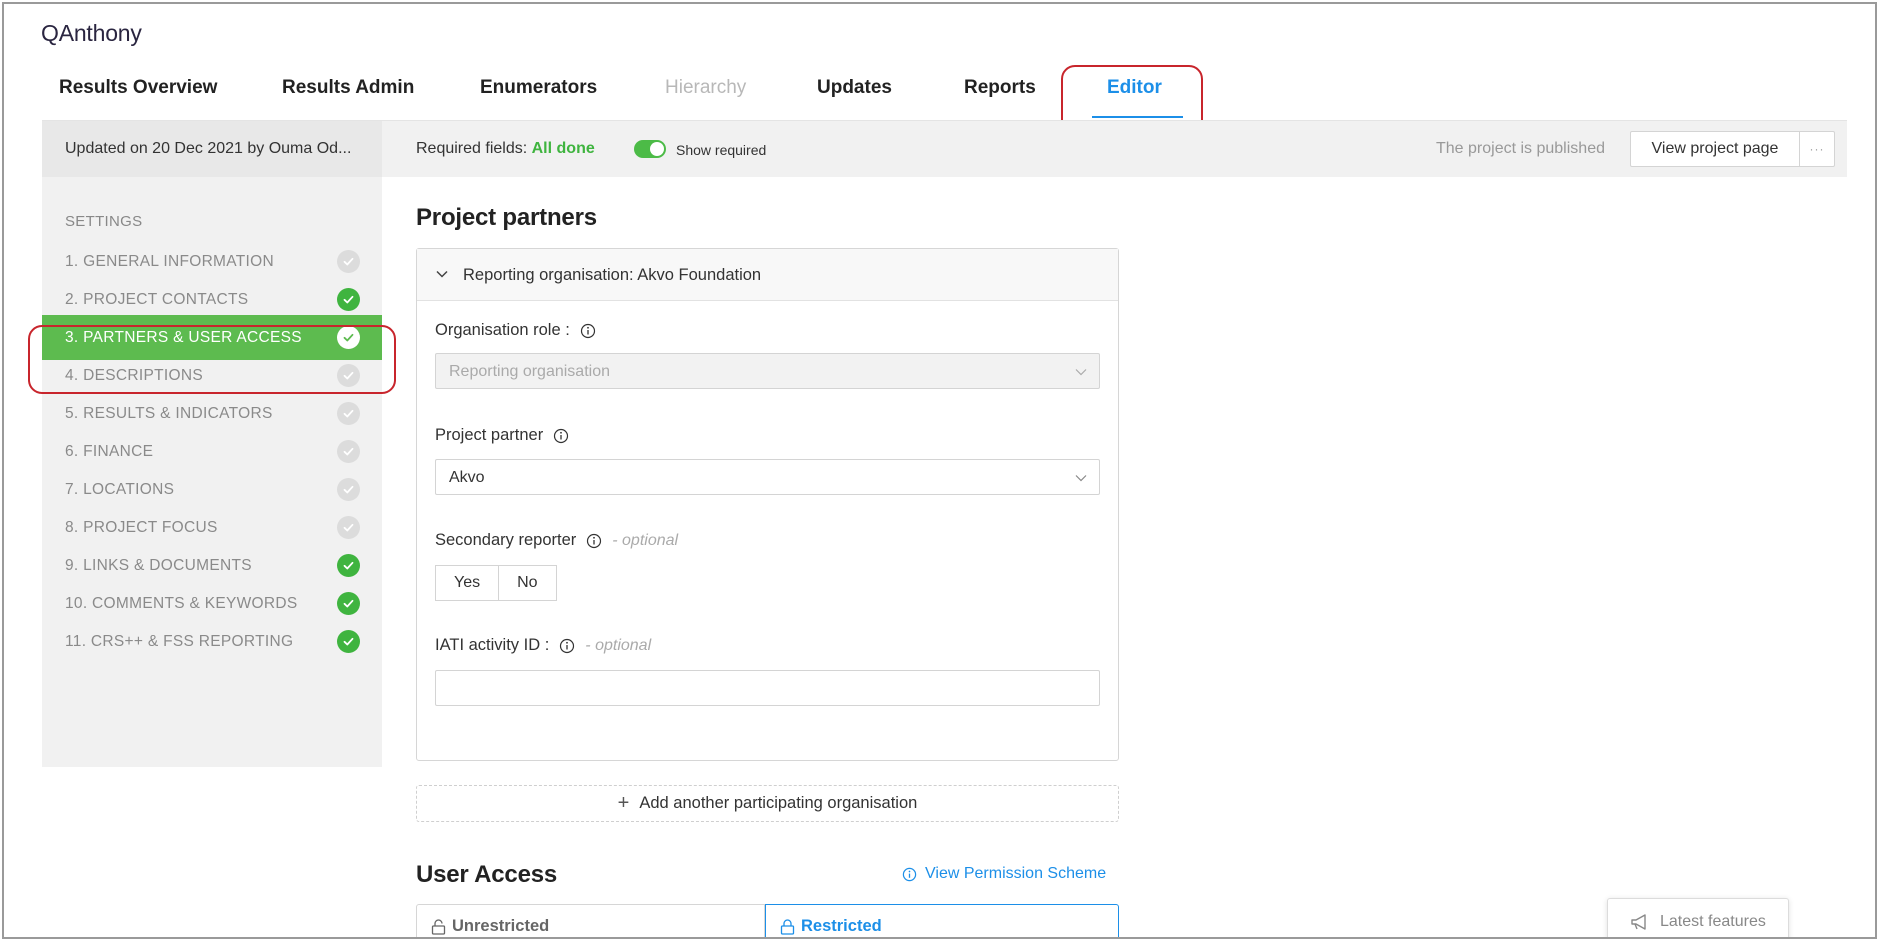 This screenshot has height=941, width=1879. I want to click on tab-reports: Reports, so click(1000, 96).